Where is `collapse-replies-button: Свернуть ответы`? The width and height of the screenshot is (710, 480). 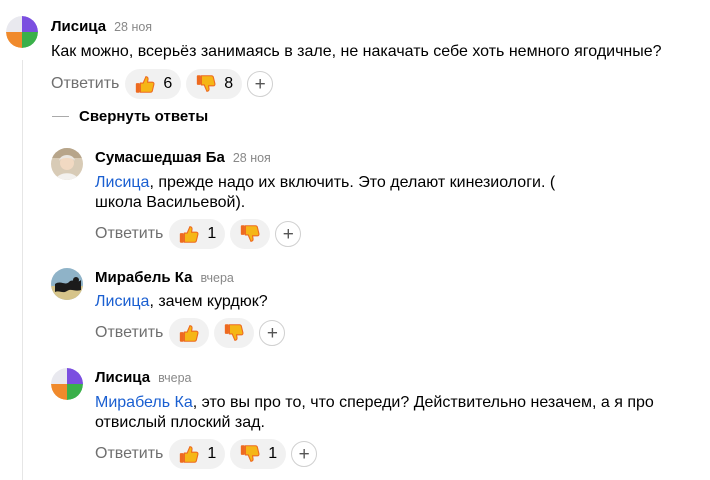 collapse-replies-button: Свернуть ответы is located at coordinates (130, 116).